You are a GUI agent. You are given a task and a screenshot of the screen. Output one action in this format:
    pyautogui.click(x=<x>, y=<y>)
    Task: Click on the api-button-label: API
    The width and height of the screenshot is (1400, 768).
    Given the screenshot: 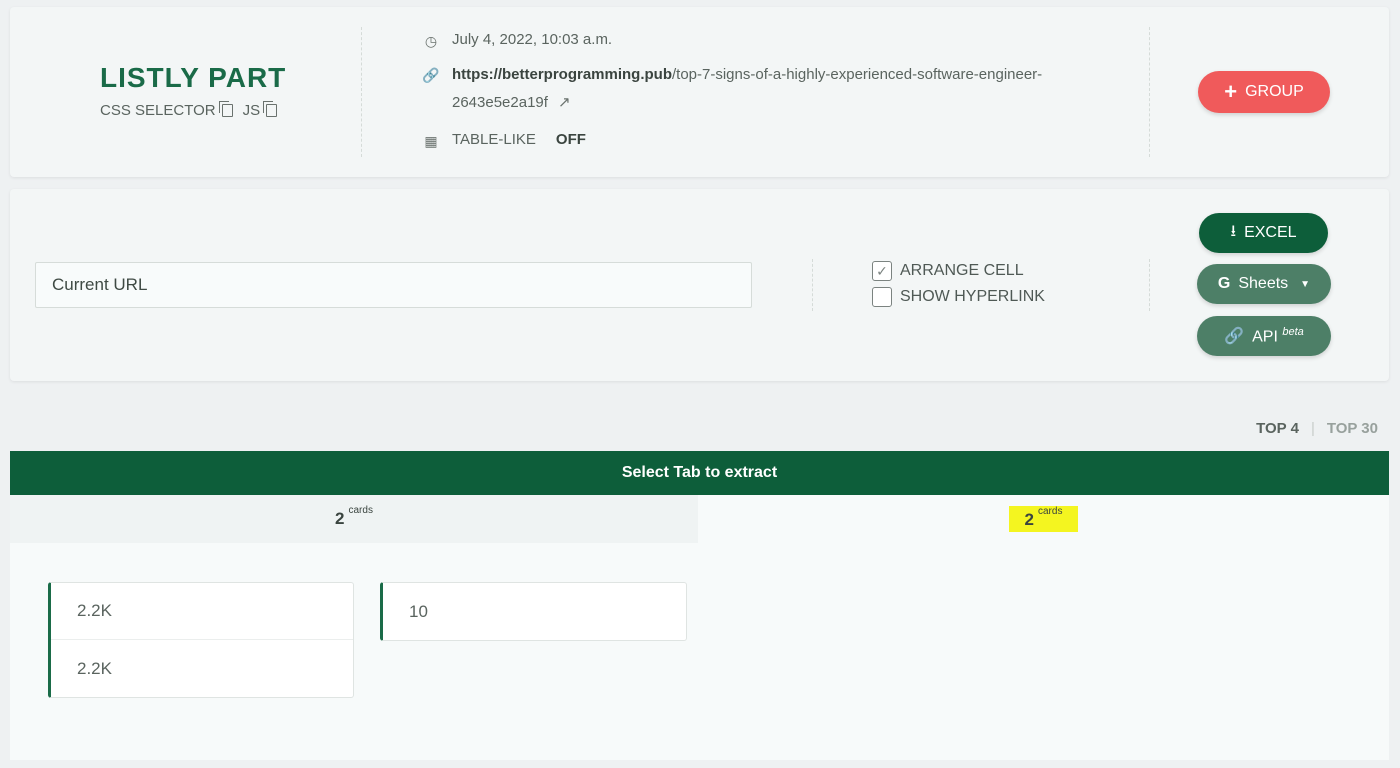 What is the action you would take?
    pyautogui.click(x=1265, y=337)
    